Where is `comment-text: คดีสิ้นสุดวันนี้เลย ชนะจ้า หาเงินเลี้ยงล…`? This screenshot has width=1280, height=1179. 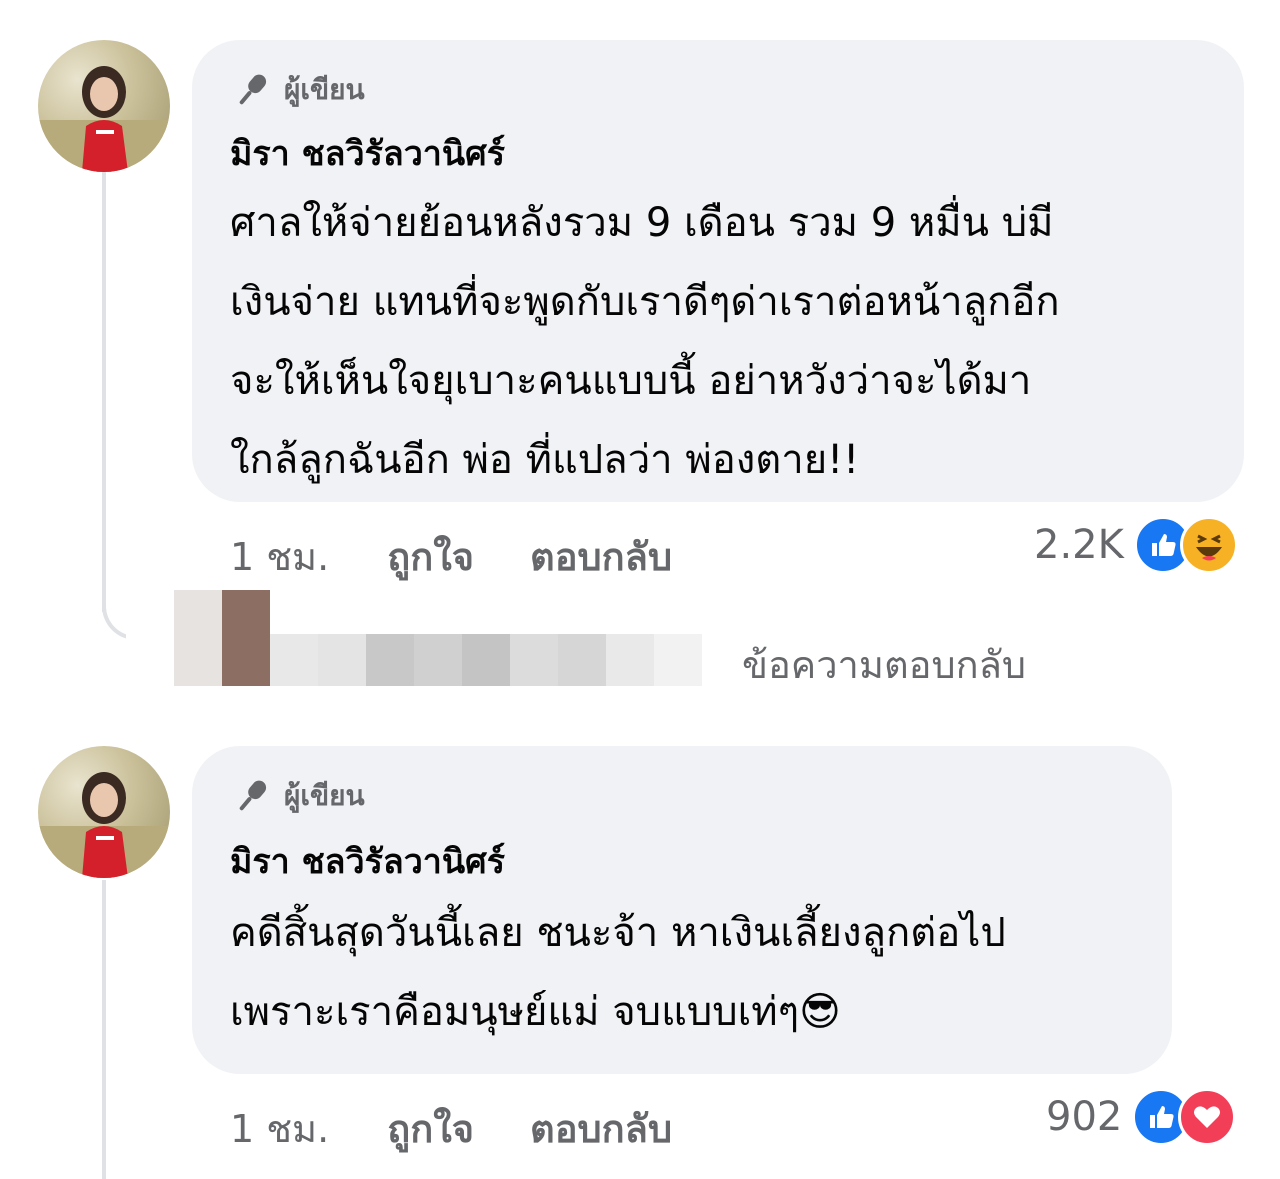 comment-text: คดีสิ้นสุดวันนี้เลย ชนะจ้า หาเงินเลี้ยงล… is located at coordinates (618, 973).